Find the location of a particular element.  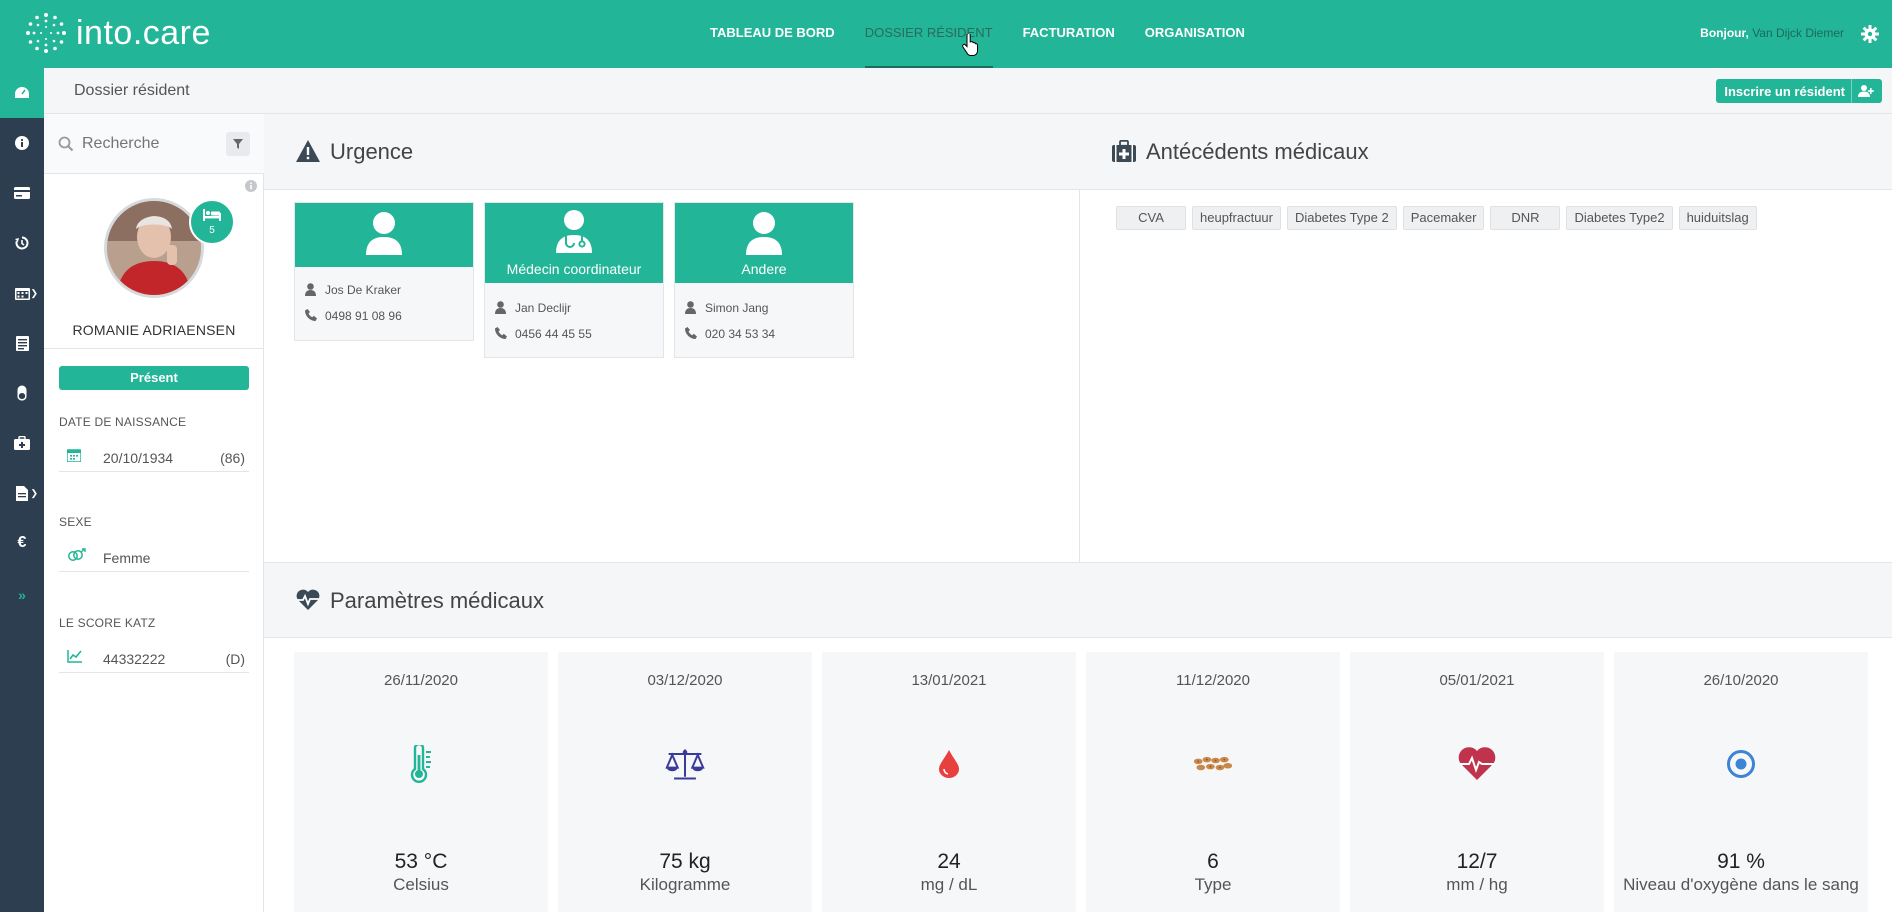

blood-drop-icon is located at coordinates (949, 764).